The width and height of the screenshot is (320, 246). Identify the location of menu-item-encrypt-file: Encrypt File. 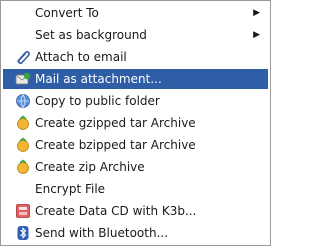
(135, 189).